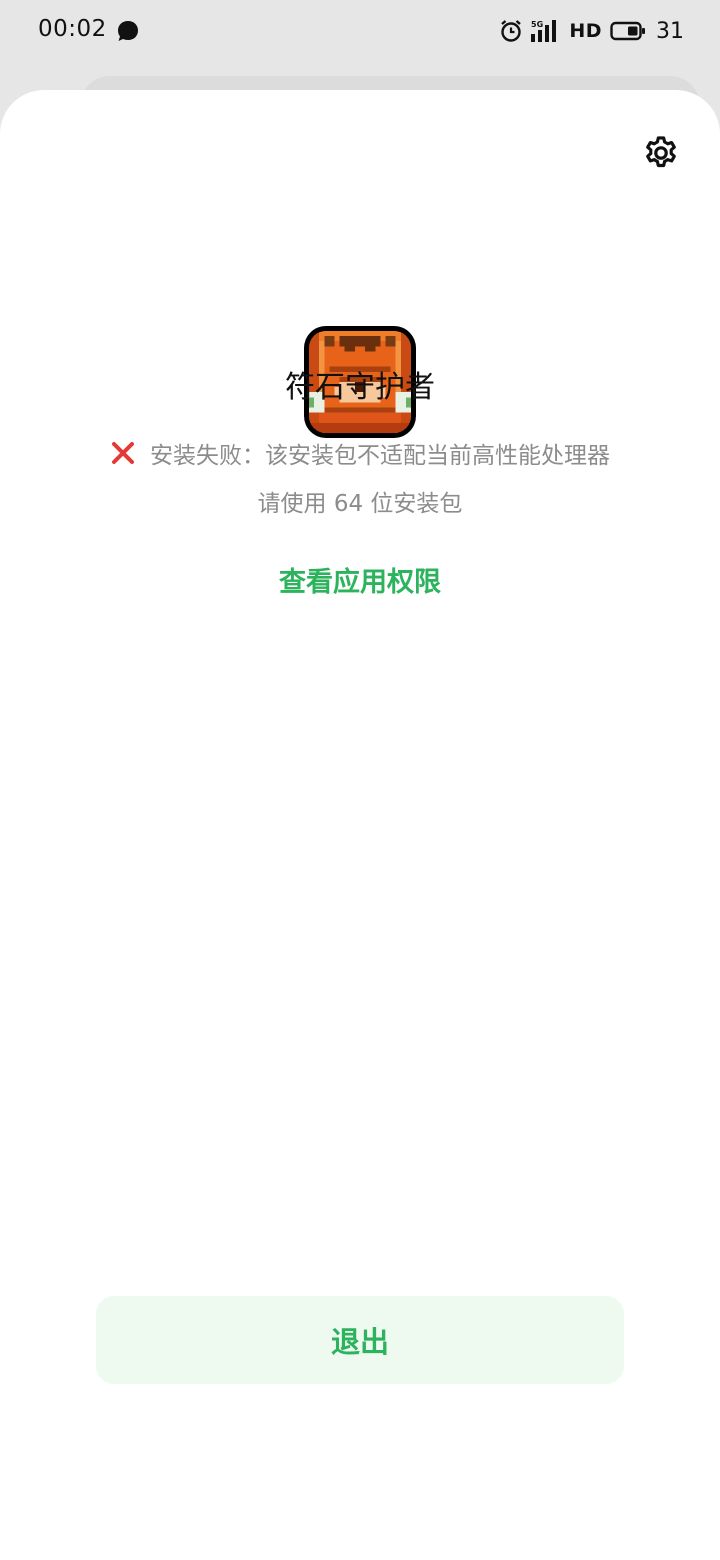 The height and width of the screenshot is (1560, 720). Describe the element at coordinates (360, 504) in the screenshot. I see `error-hint: 请使用 64 位安装包` at that location.